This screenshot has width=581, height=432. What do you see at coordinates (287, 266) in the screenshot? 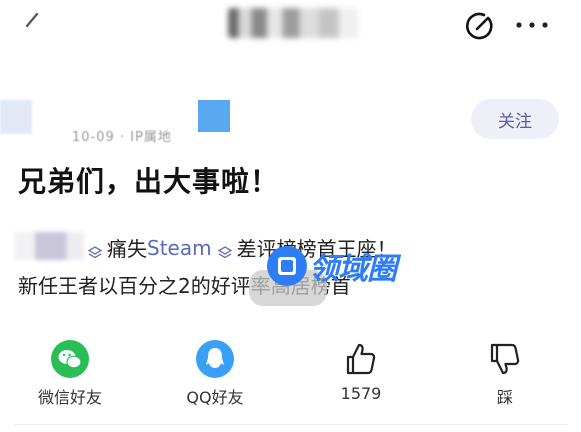
I see `watermark-logo-icon` at bounding box center [287, 266].